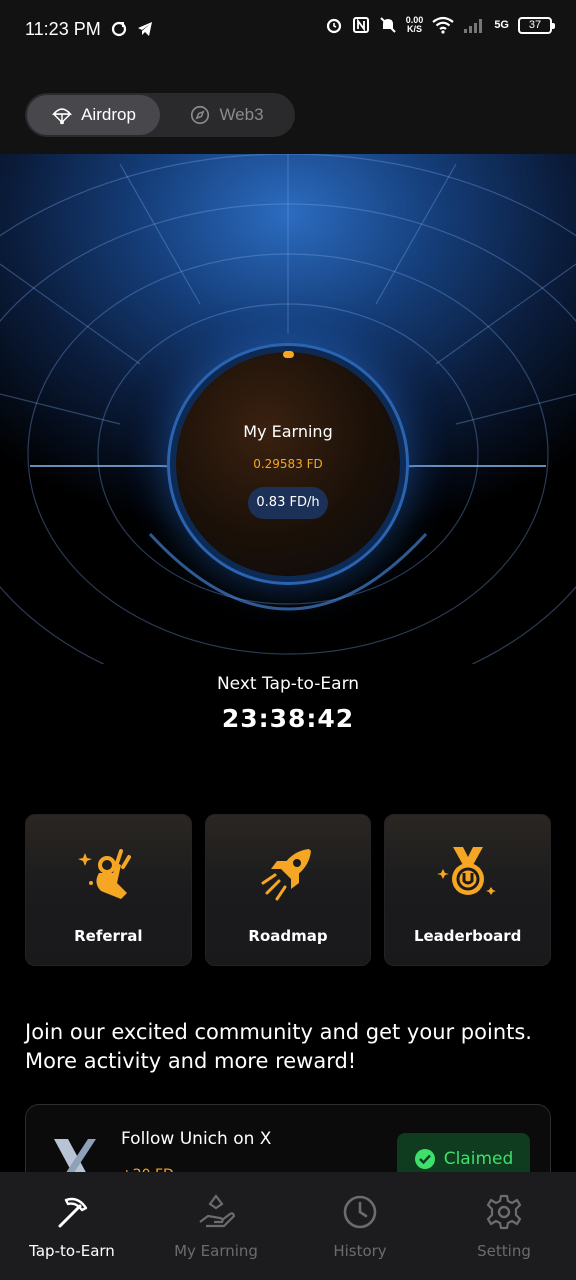  What do you see at coordinates (132, 29) in the screenshot?
I see `status-left-icons` at bounding box center [132, 29].